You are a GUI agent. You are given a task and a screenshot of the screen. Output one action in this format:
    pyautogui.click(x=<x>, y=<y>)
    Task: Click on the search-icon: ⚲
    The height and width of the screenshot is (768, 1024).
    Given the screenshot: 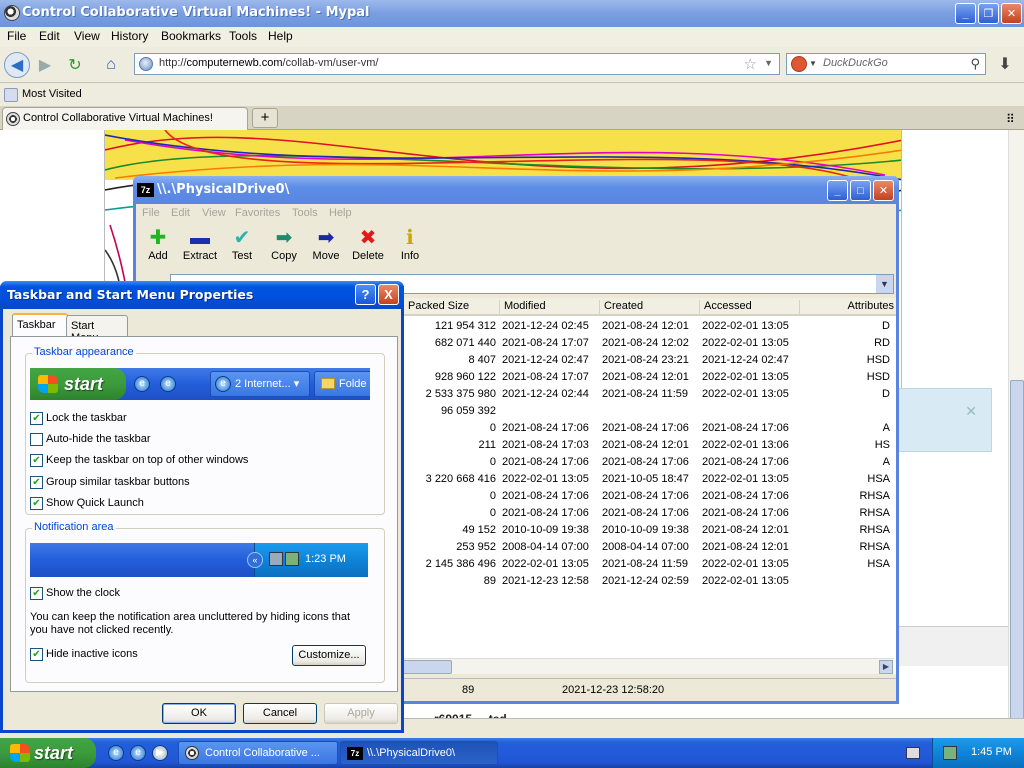 What is the action you would take?
    pyautogui.click(x=975, y=64)
    